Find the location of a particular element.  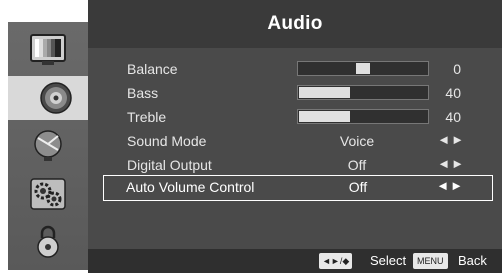

sound-mode-label: Sound Mode is located at coordinates (167, 141).